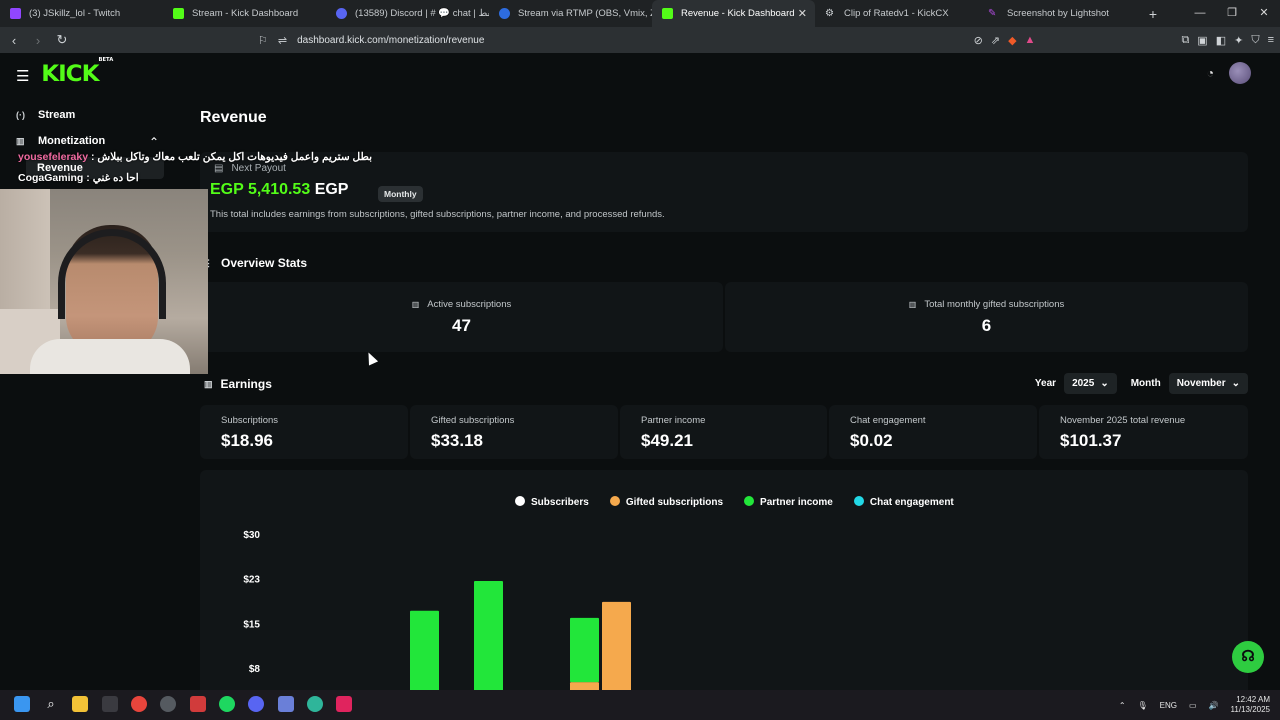 This screenshot has height=720, width=1280. What do you see at coordinates (75, 13) in the screenshot?
I see `tab-title: (3) JSkillz_lol - Twitch` at bounding box center [75, 13].